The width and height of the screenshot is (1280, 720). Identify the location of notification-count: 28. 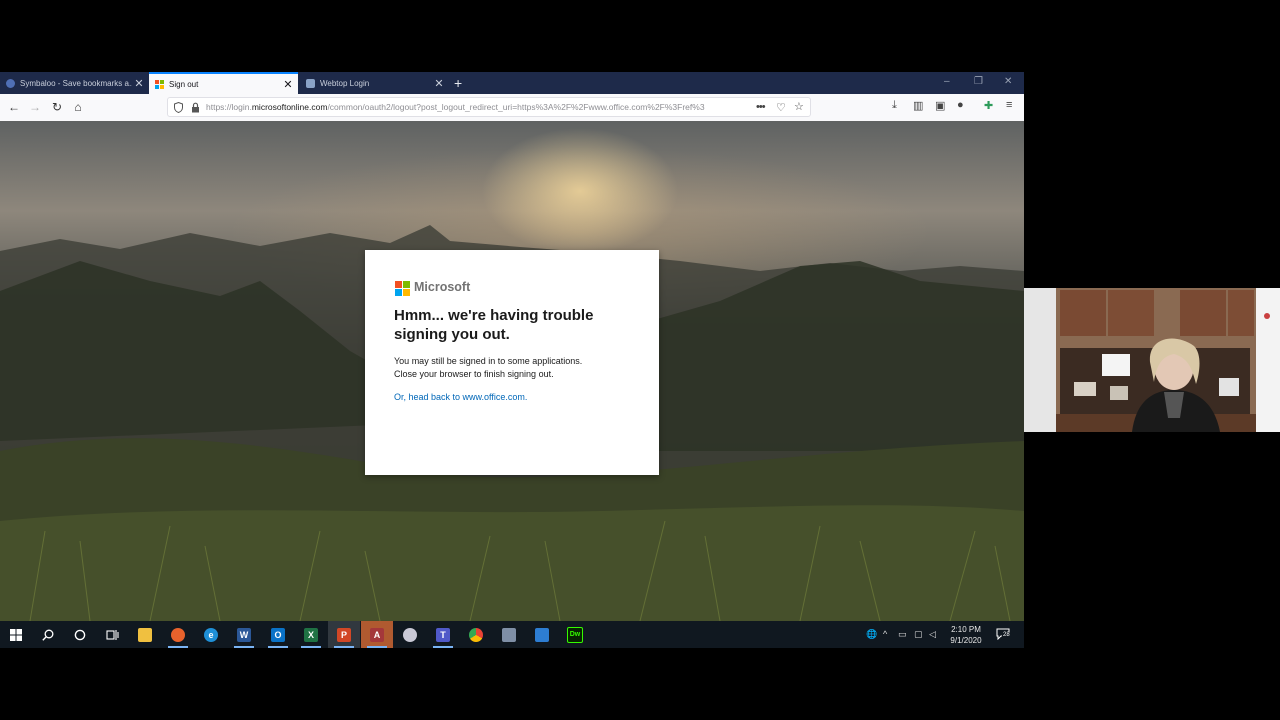
(1006, 635).